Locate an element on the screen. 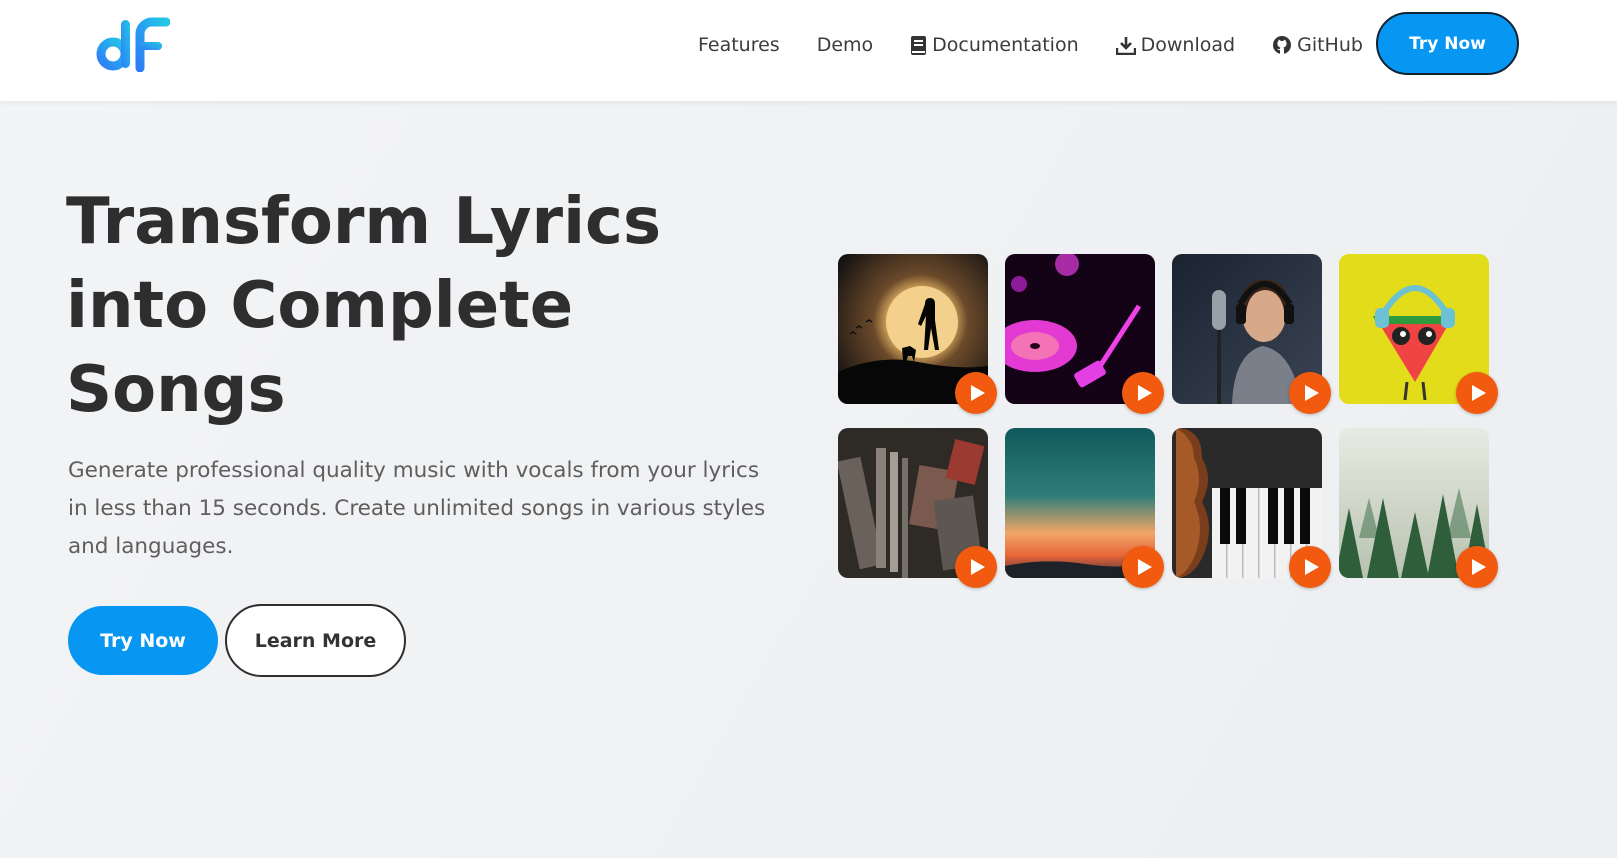  nav-documentation: Documentation is located at coordinates (994, 45).